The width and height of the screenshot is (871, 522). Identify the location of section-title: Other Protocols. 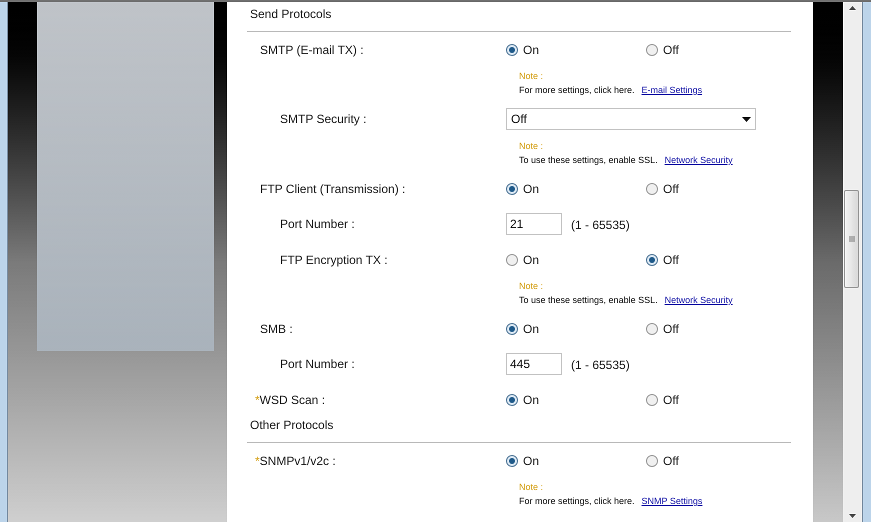
(292, 425).